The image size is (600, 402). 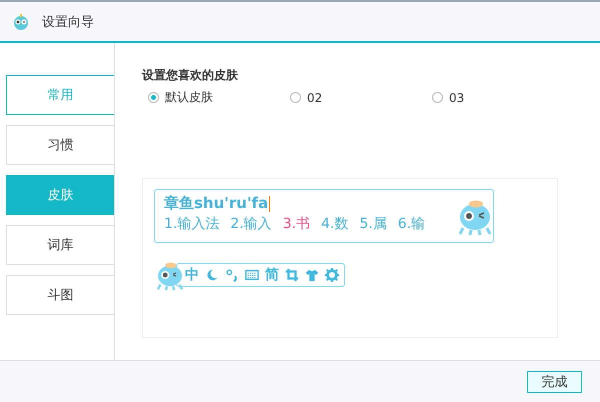 I want to click on settings-icon, so click(x=332, y=275).